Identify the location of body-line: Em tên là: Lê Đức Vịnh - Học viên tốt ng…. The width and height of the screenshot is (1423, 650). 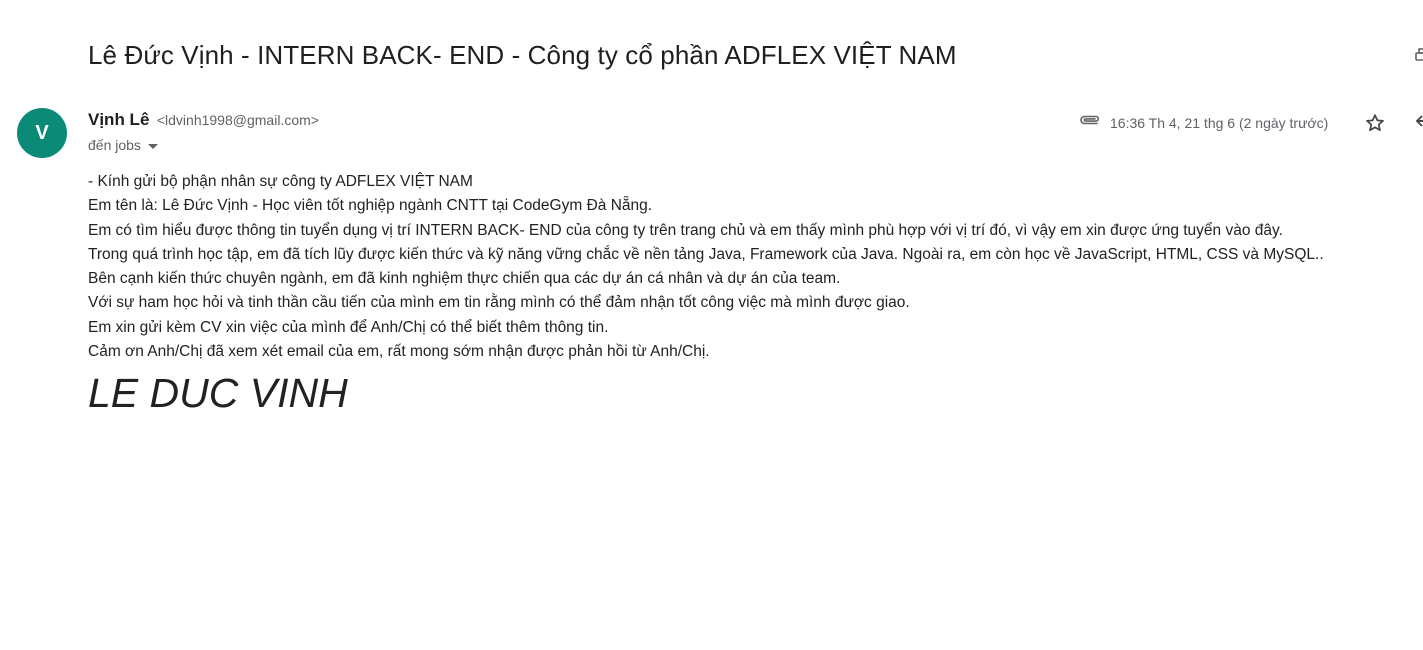
(370, 206).